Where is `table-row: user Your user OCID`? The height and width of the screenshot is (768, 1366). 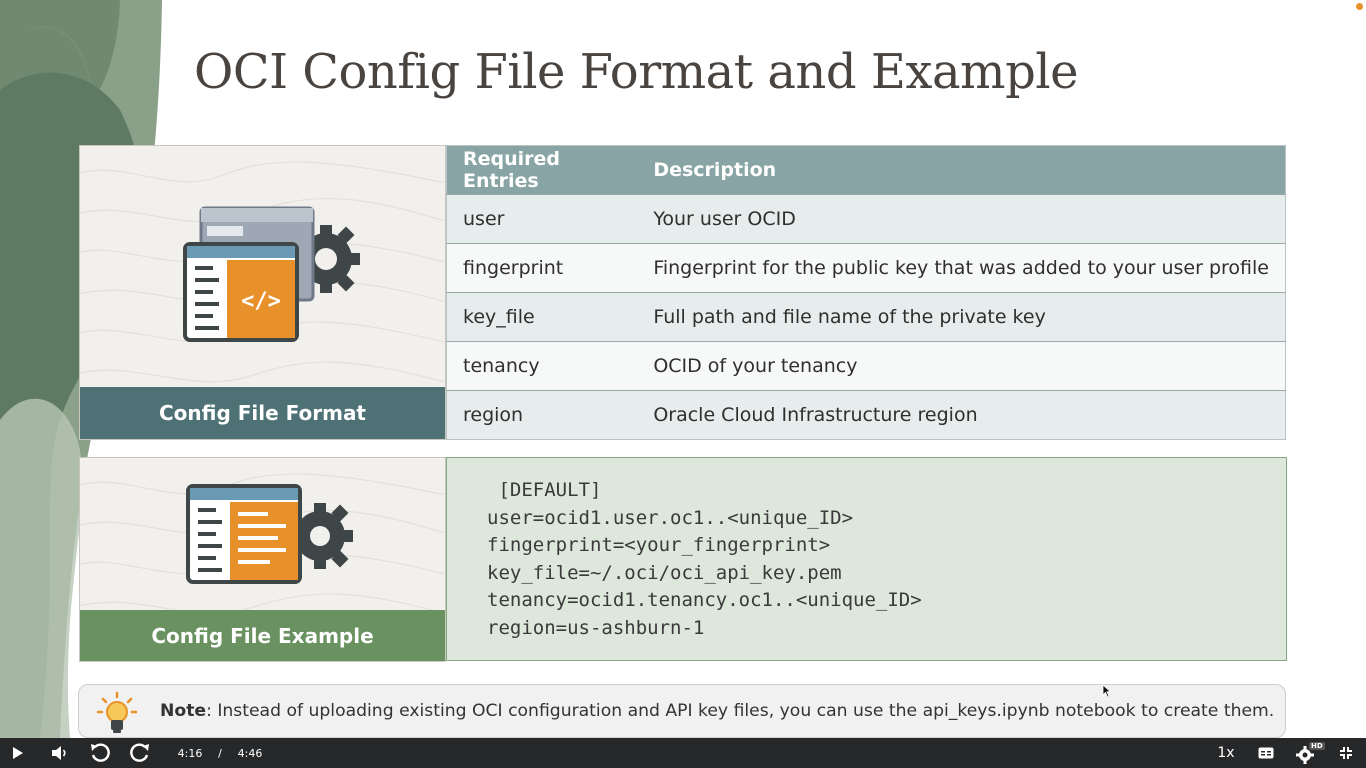
table-row: user Your user OCID is located at coordinates (866, 219).